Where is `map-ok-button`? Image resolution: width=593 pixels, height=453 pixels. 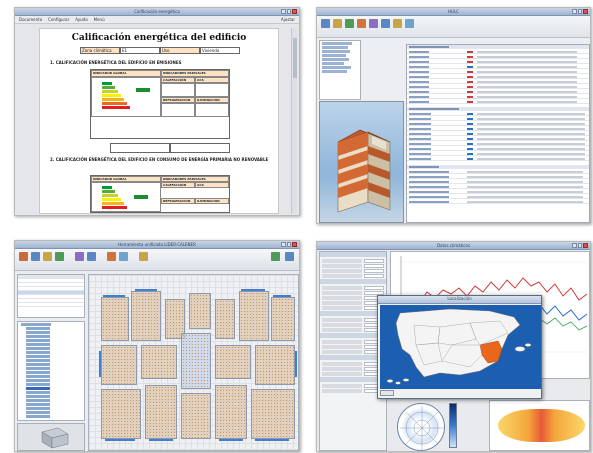 map-ok-button is located at coordinates (387, 393).